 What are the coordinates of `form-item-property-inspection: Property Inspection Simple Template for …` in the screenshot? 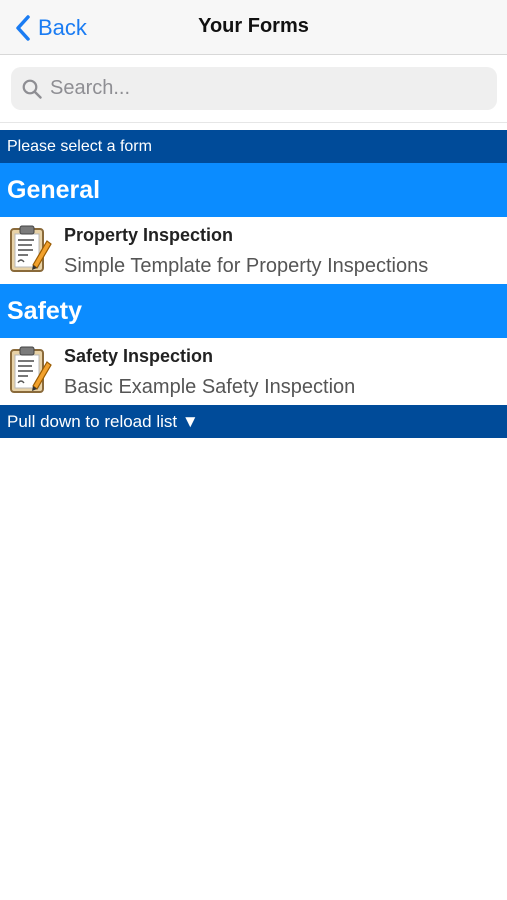 It's located at (253, 250).